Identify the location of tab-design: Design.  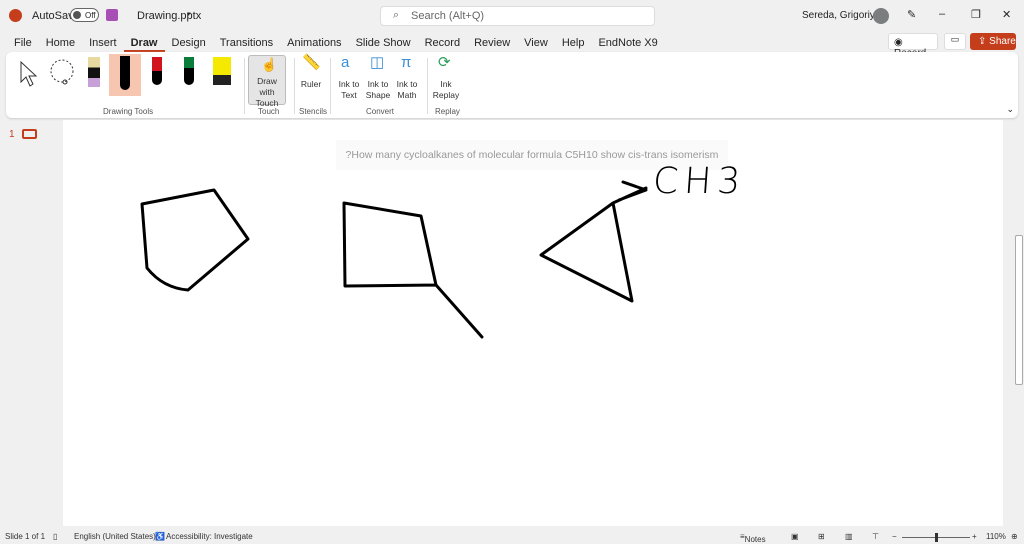
(189, 43).